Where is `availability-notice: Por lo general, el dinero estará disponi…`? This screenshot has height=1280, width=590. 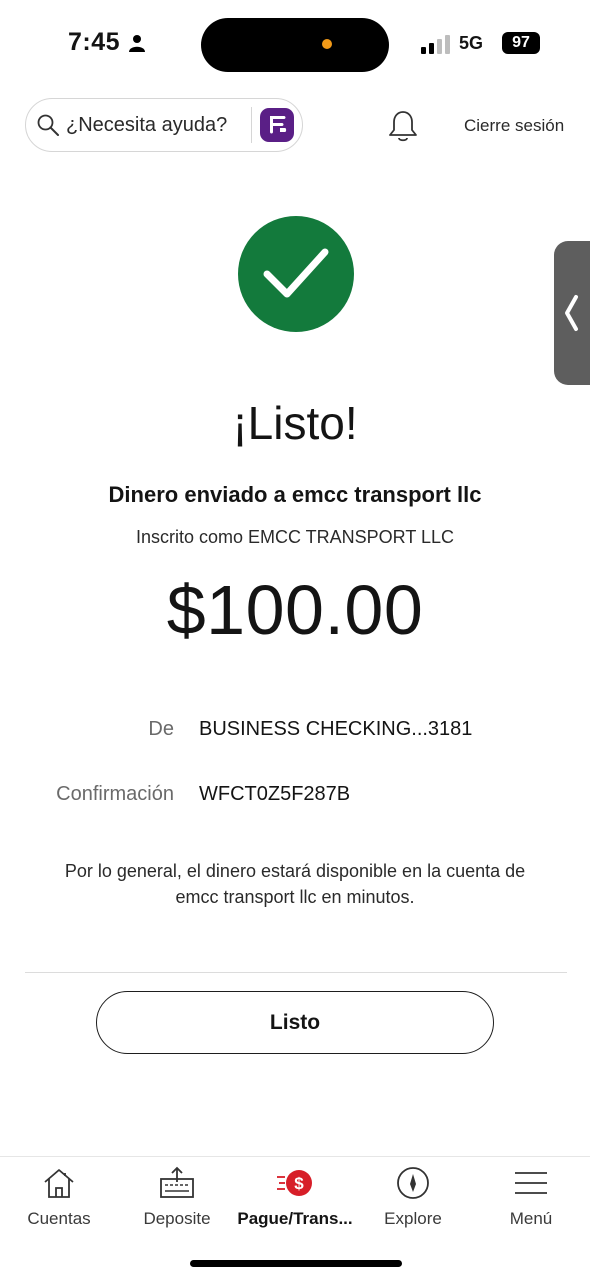
availability-notice: Por lo general, el dinero estará disponi… is located at coordinates (295, 884).